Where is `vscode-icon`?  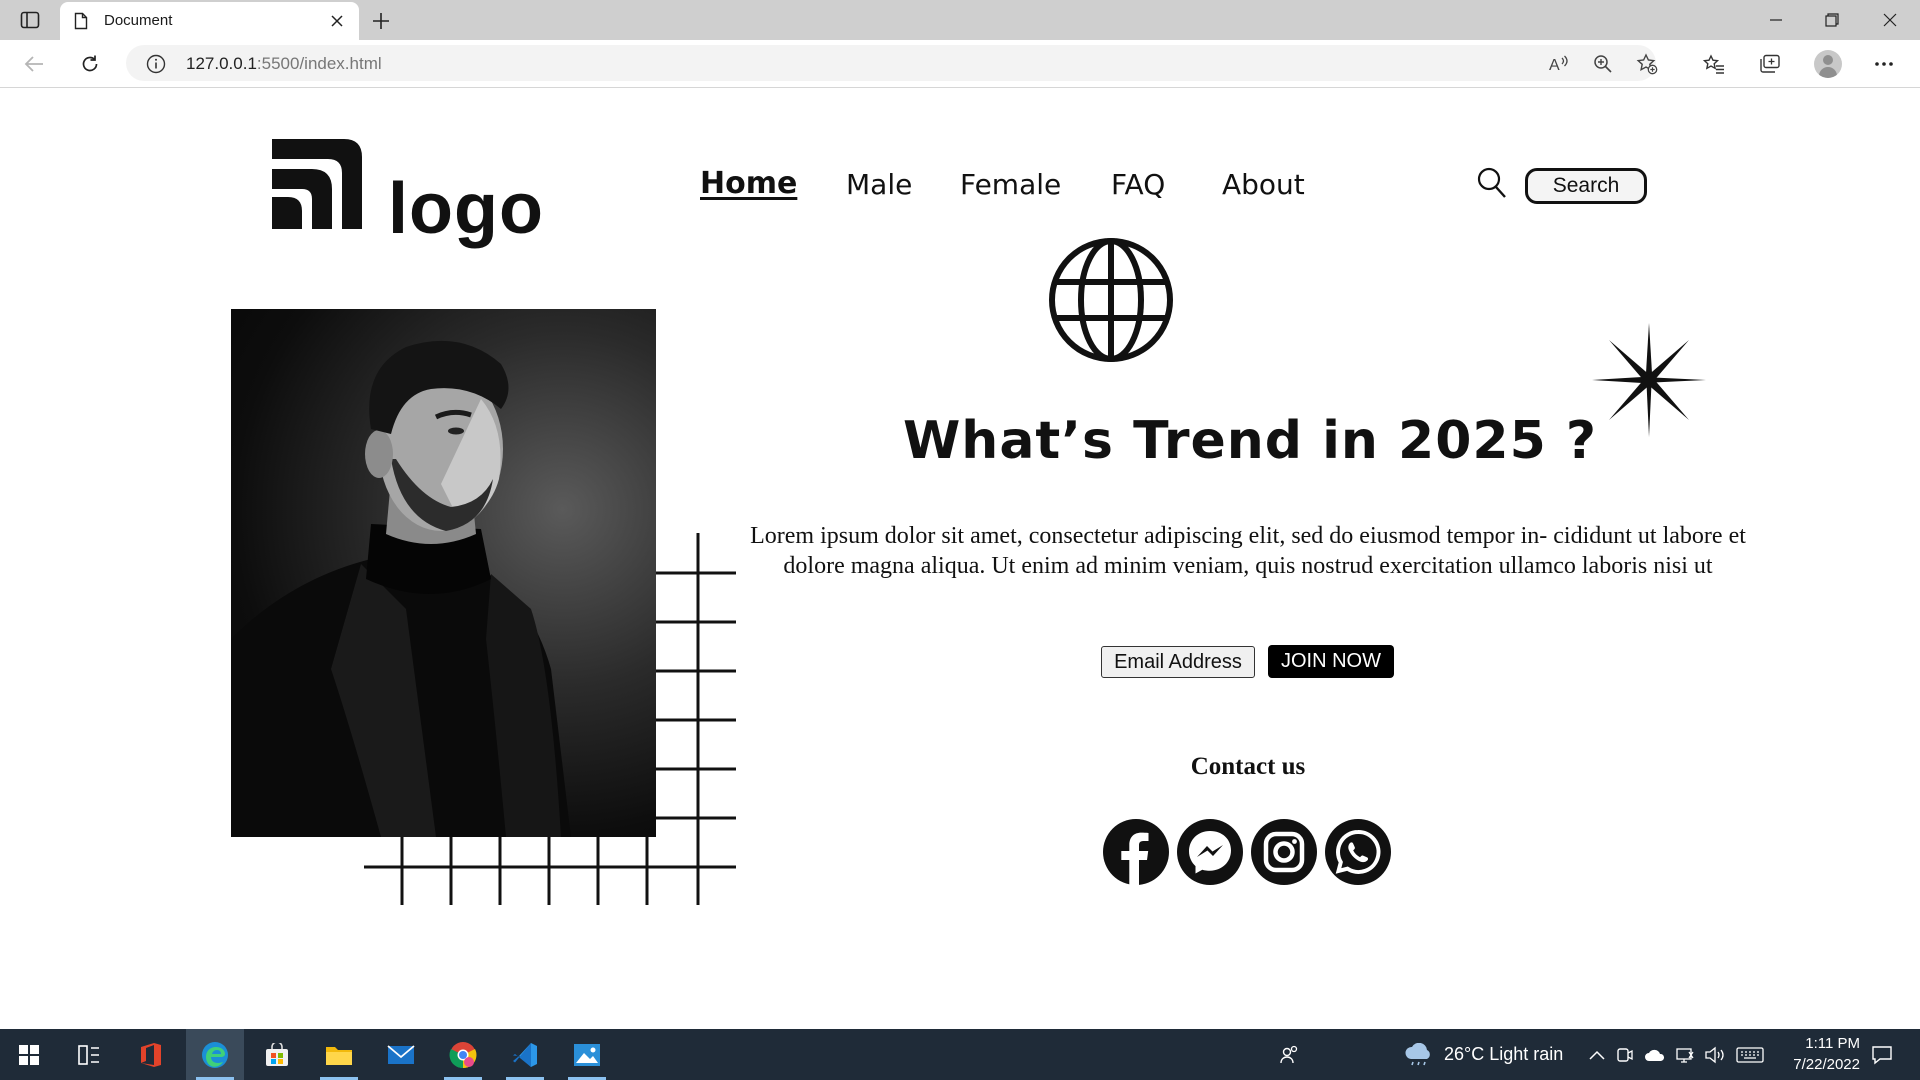 vscode-icon is located at coordinates (525, 1054).